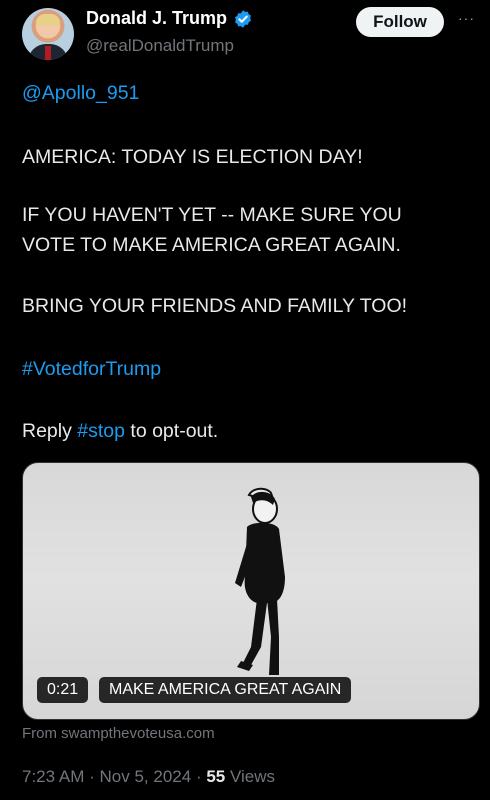 The image size is (490, 800). What do you see at coordinates (48, 34) in the screenshot?
I see `author-avatar` at bounding box center [48, 34].